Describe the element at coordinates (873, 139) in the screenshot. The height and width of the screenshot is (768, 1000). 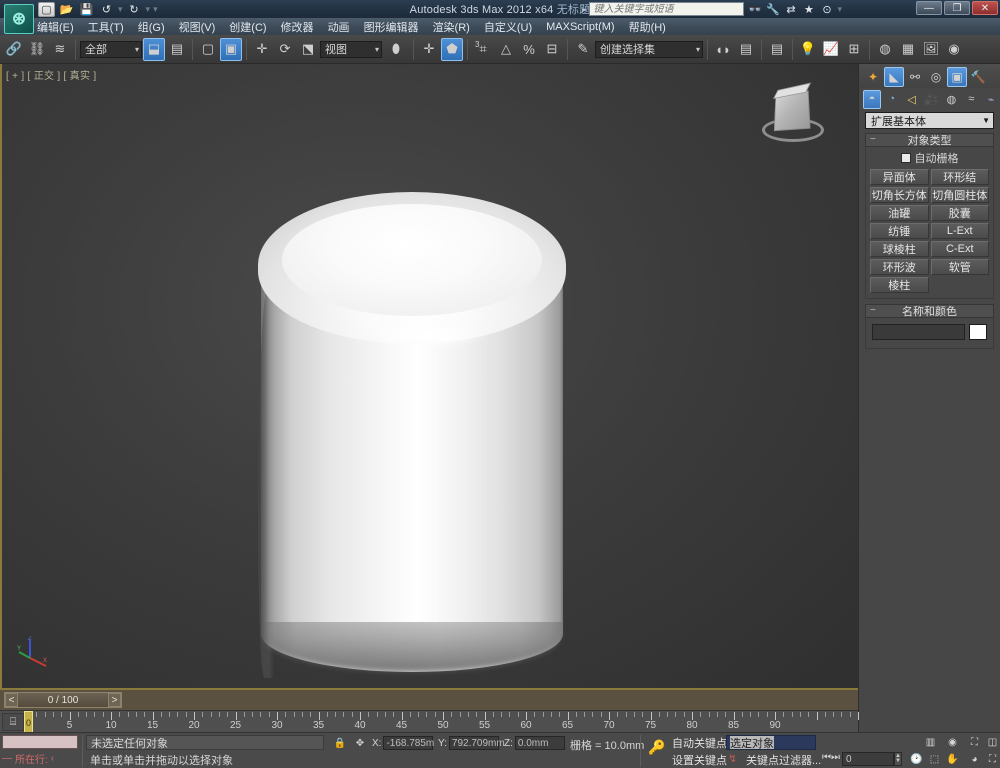
I see `collapse-icon: −` at that location.